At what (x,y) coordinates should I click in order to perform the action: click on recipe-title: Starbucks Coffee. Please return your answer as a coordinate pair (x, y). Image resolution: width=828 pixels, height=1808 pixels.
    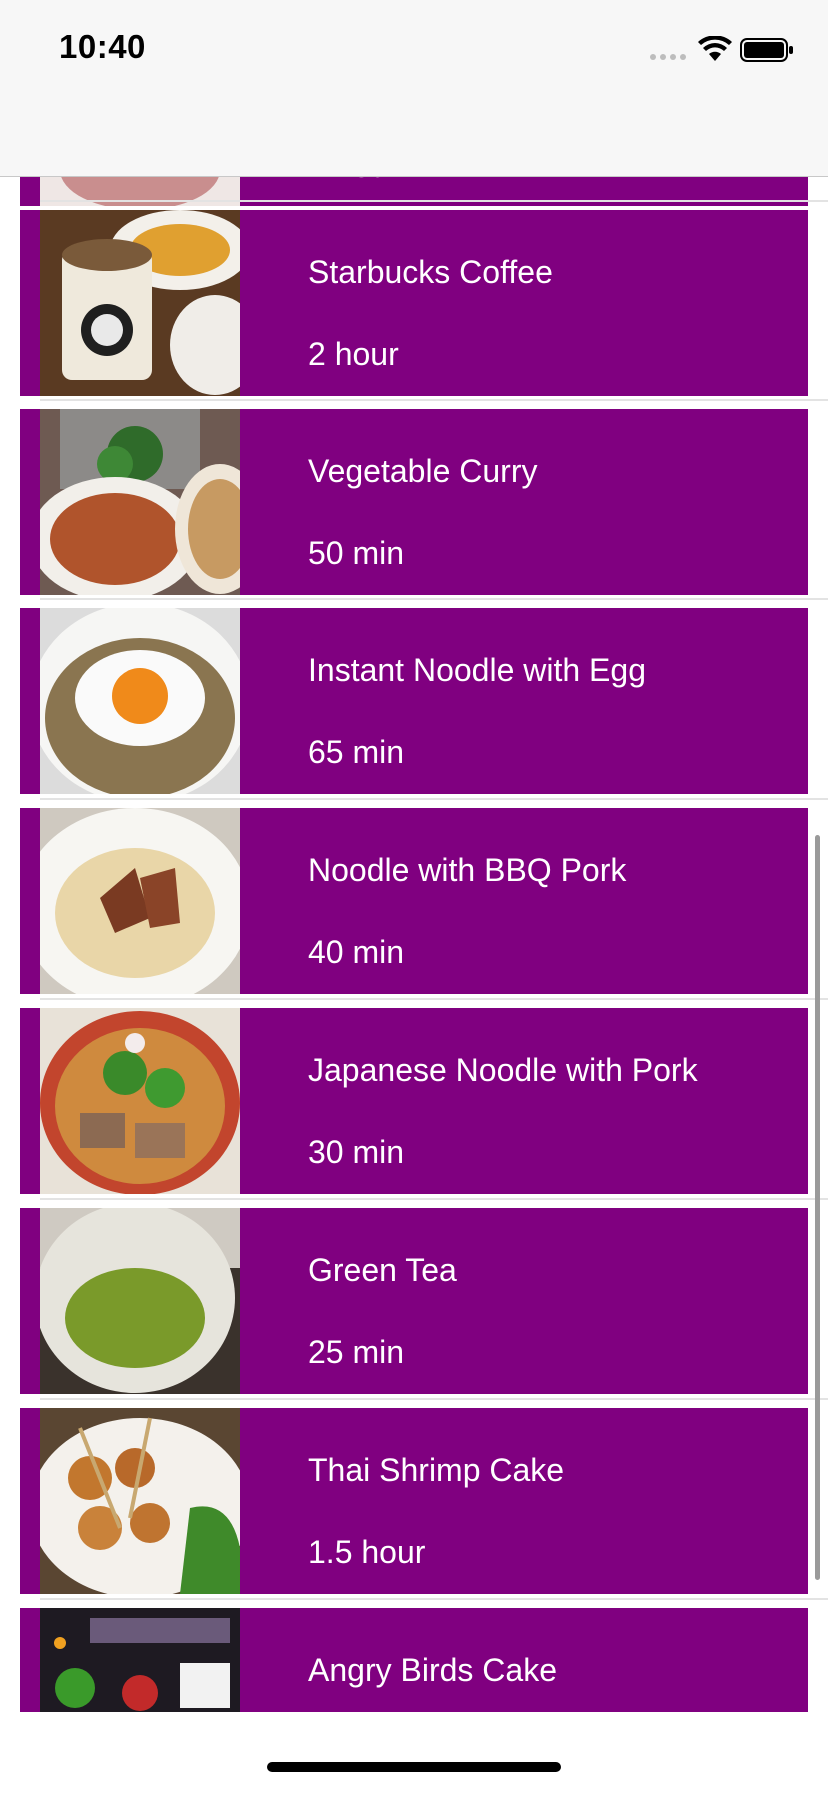
    Looking at the image, I should click on (430, 272).